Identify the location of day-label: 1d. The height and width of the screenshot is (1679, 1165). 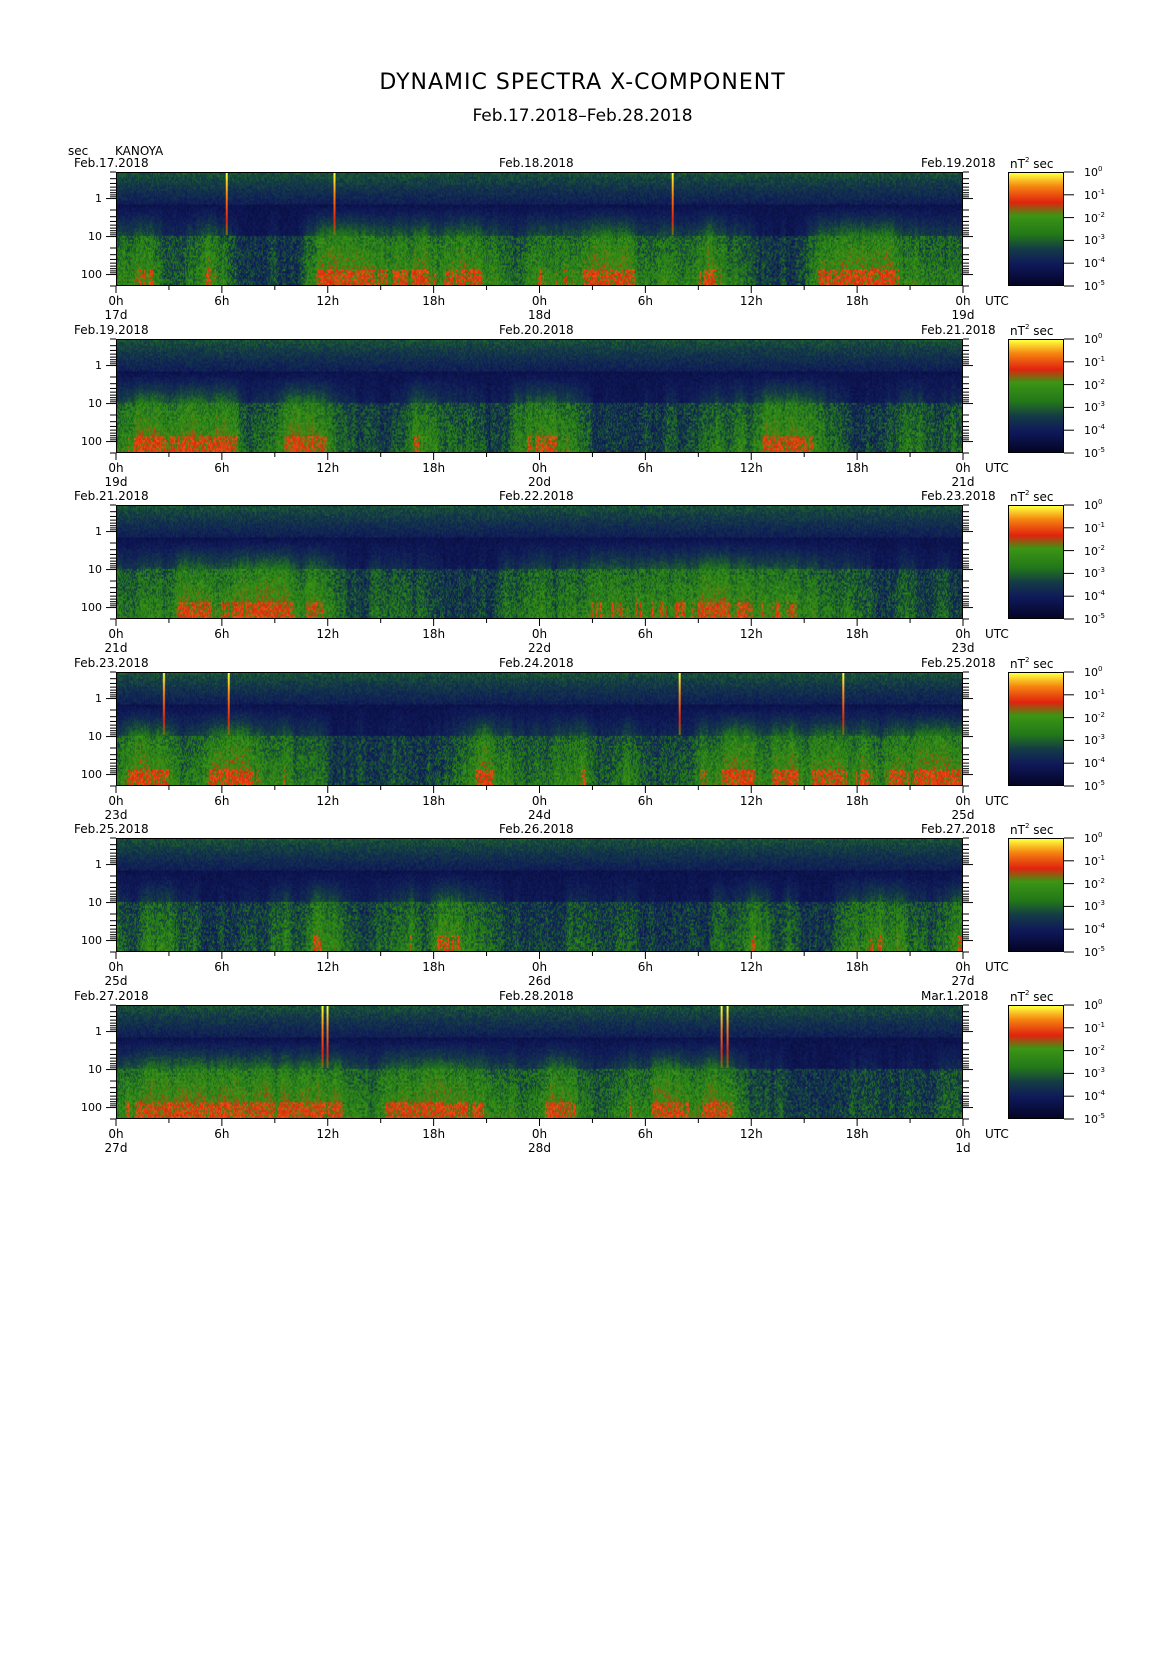
(963, 1148).